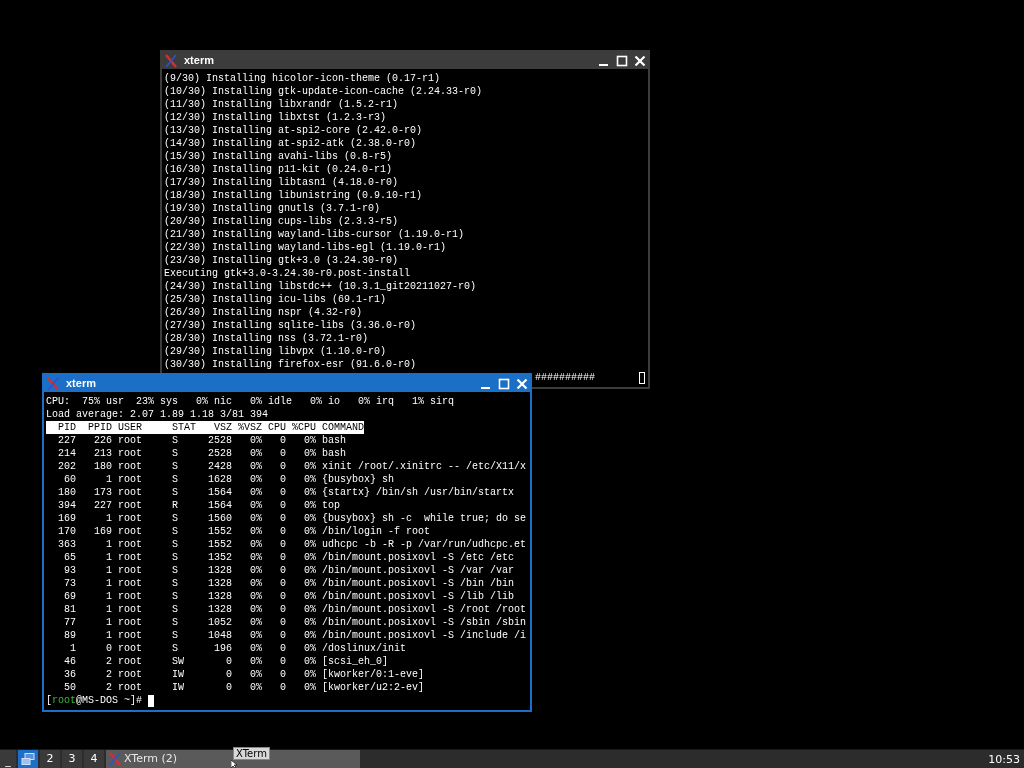 This screenshot has width=1024, height=768. I want to click on table-cell: top, so click(331, 505).